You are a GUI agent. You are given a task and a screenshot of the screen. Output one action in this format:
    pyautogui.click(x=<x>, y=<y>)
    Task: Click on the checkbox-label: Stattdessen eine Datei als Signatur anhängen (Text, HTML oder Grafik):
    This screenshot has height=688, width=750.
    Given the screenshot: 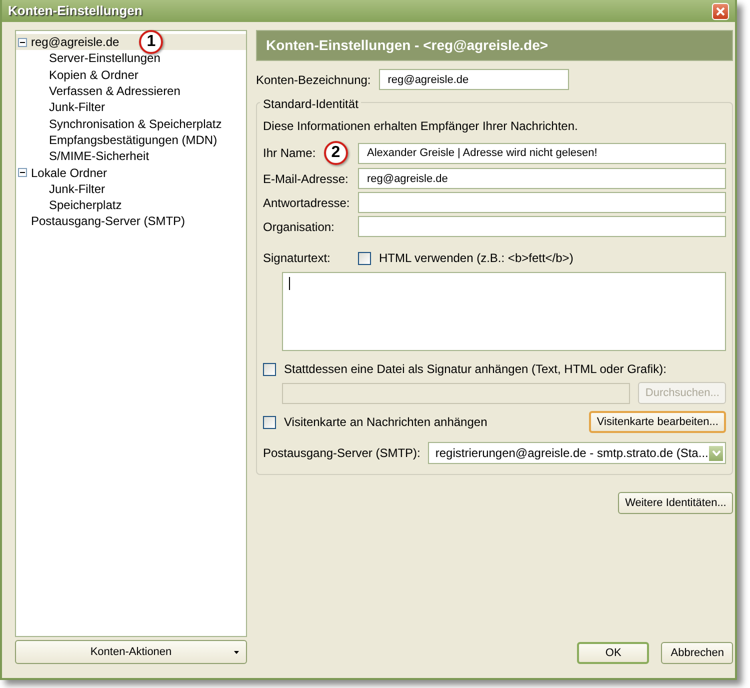 What is the action you would take?
    pyautogui.click(x=475, y=369)
    